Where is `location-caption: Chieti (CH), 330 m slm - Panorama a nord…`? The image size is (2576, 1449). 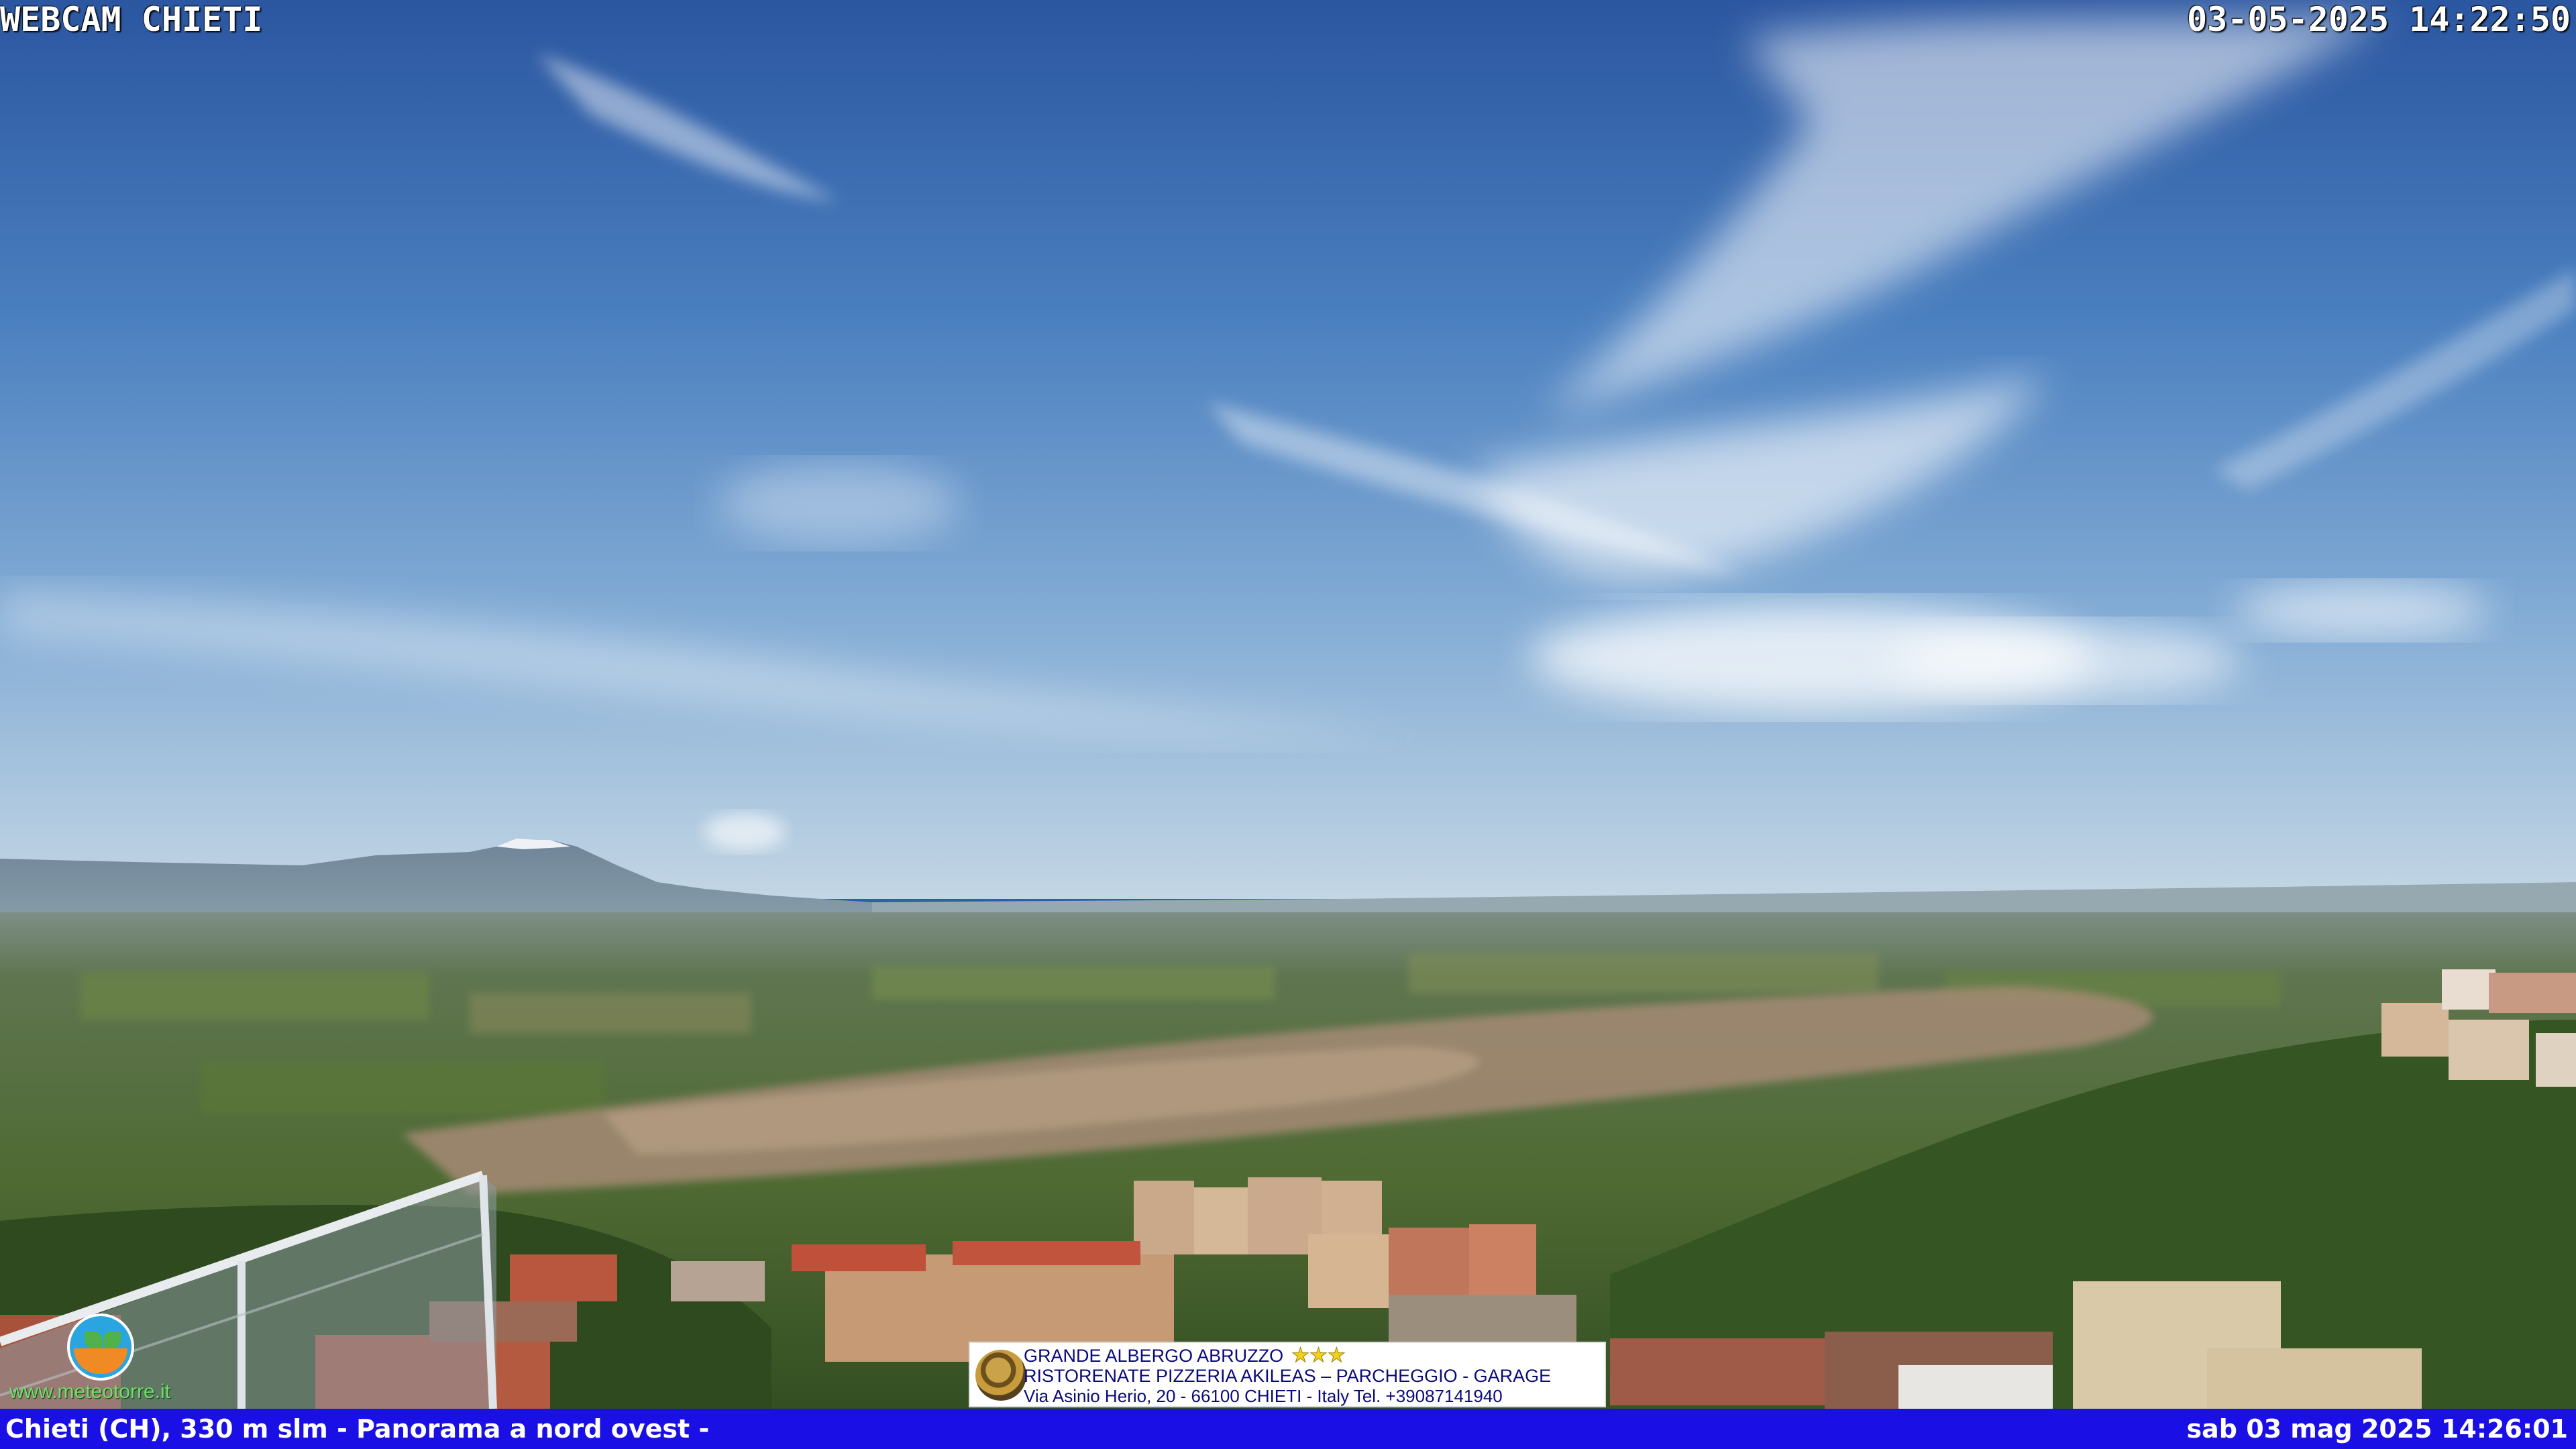
location-caption: Chieti (CH), 330 m slm - Panorama a nord… is located at coordinates (357, 1429).